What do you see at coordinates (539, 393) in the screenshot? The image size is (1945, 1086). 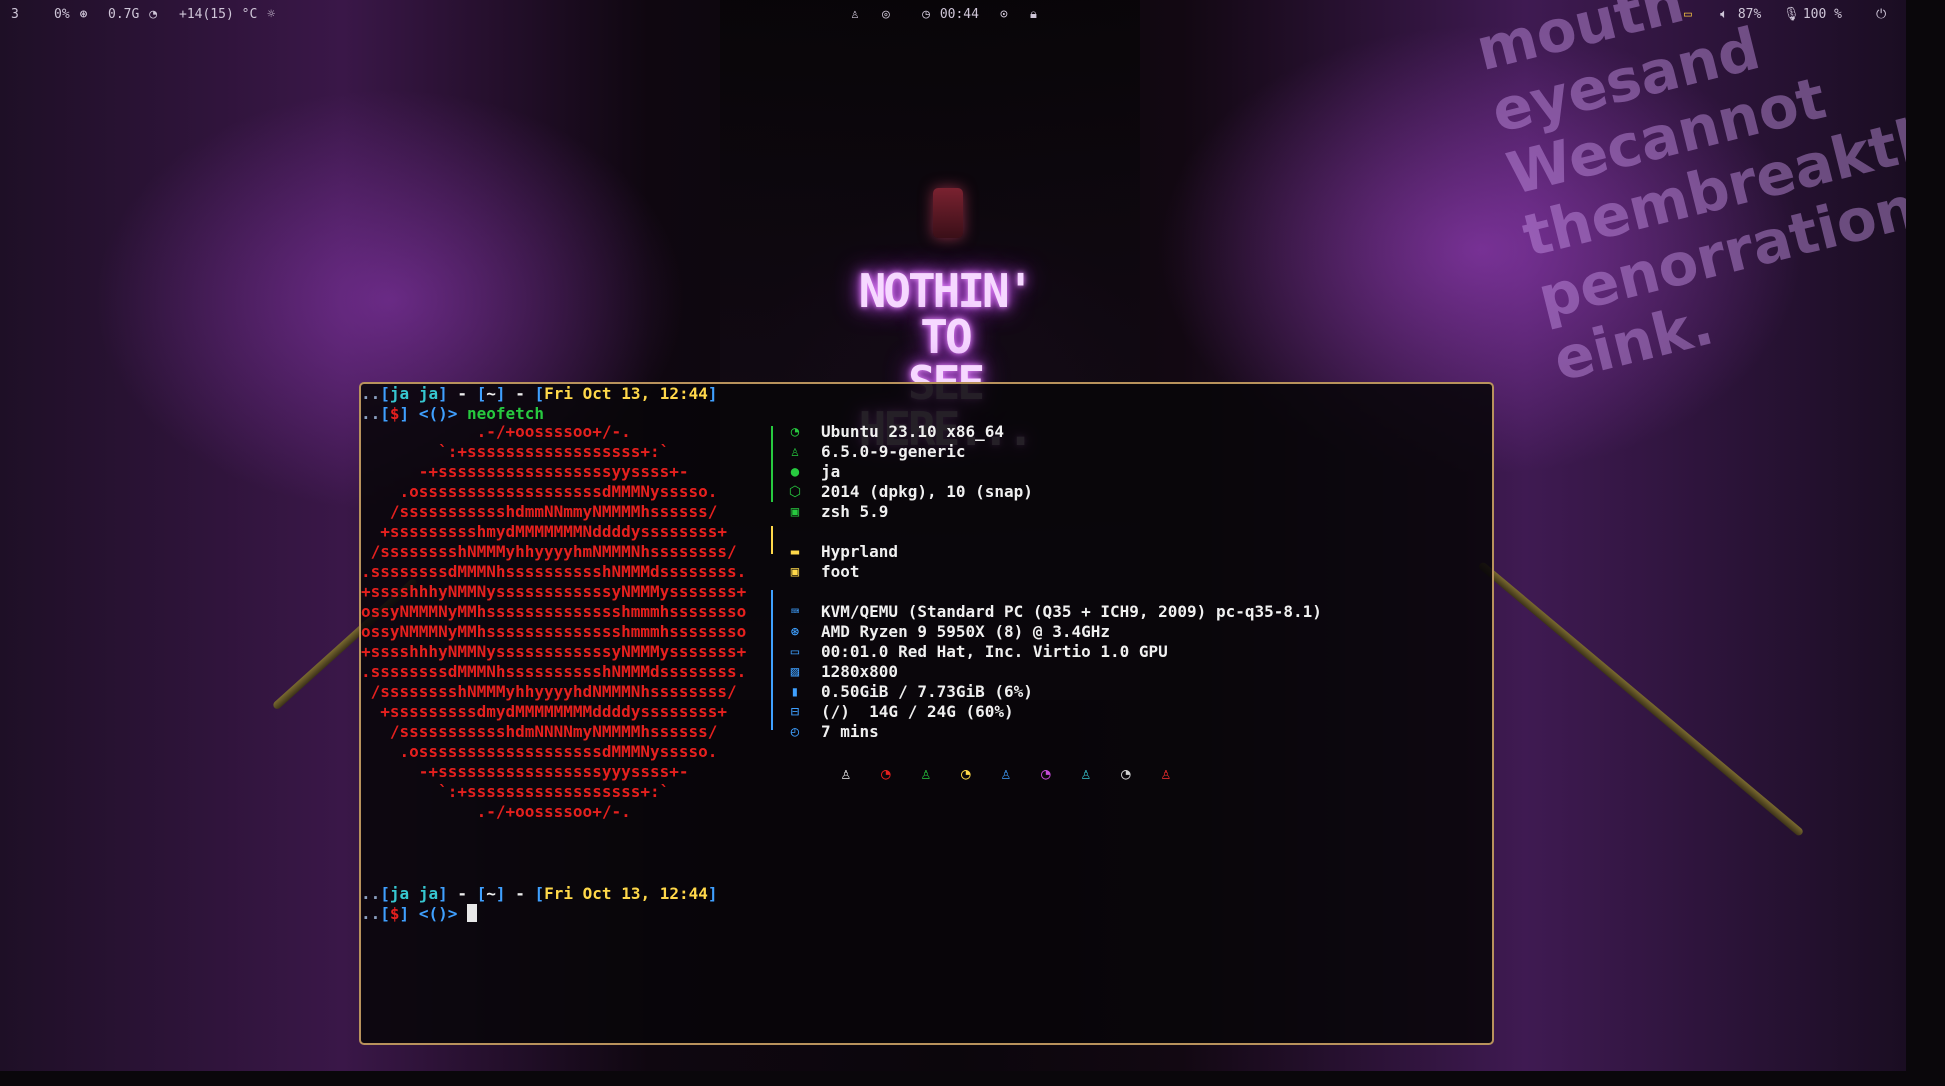 I see `prompt-line-1: ..[ja ja] - [~] - [Fri Oct 13, 12:44]` at bounding box center [539, 393].